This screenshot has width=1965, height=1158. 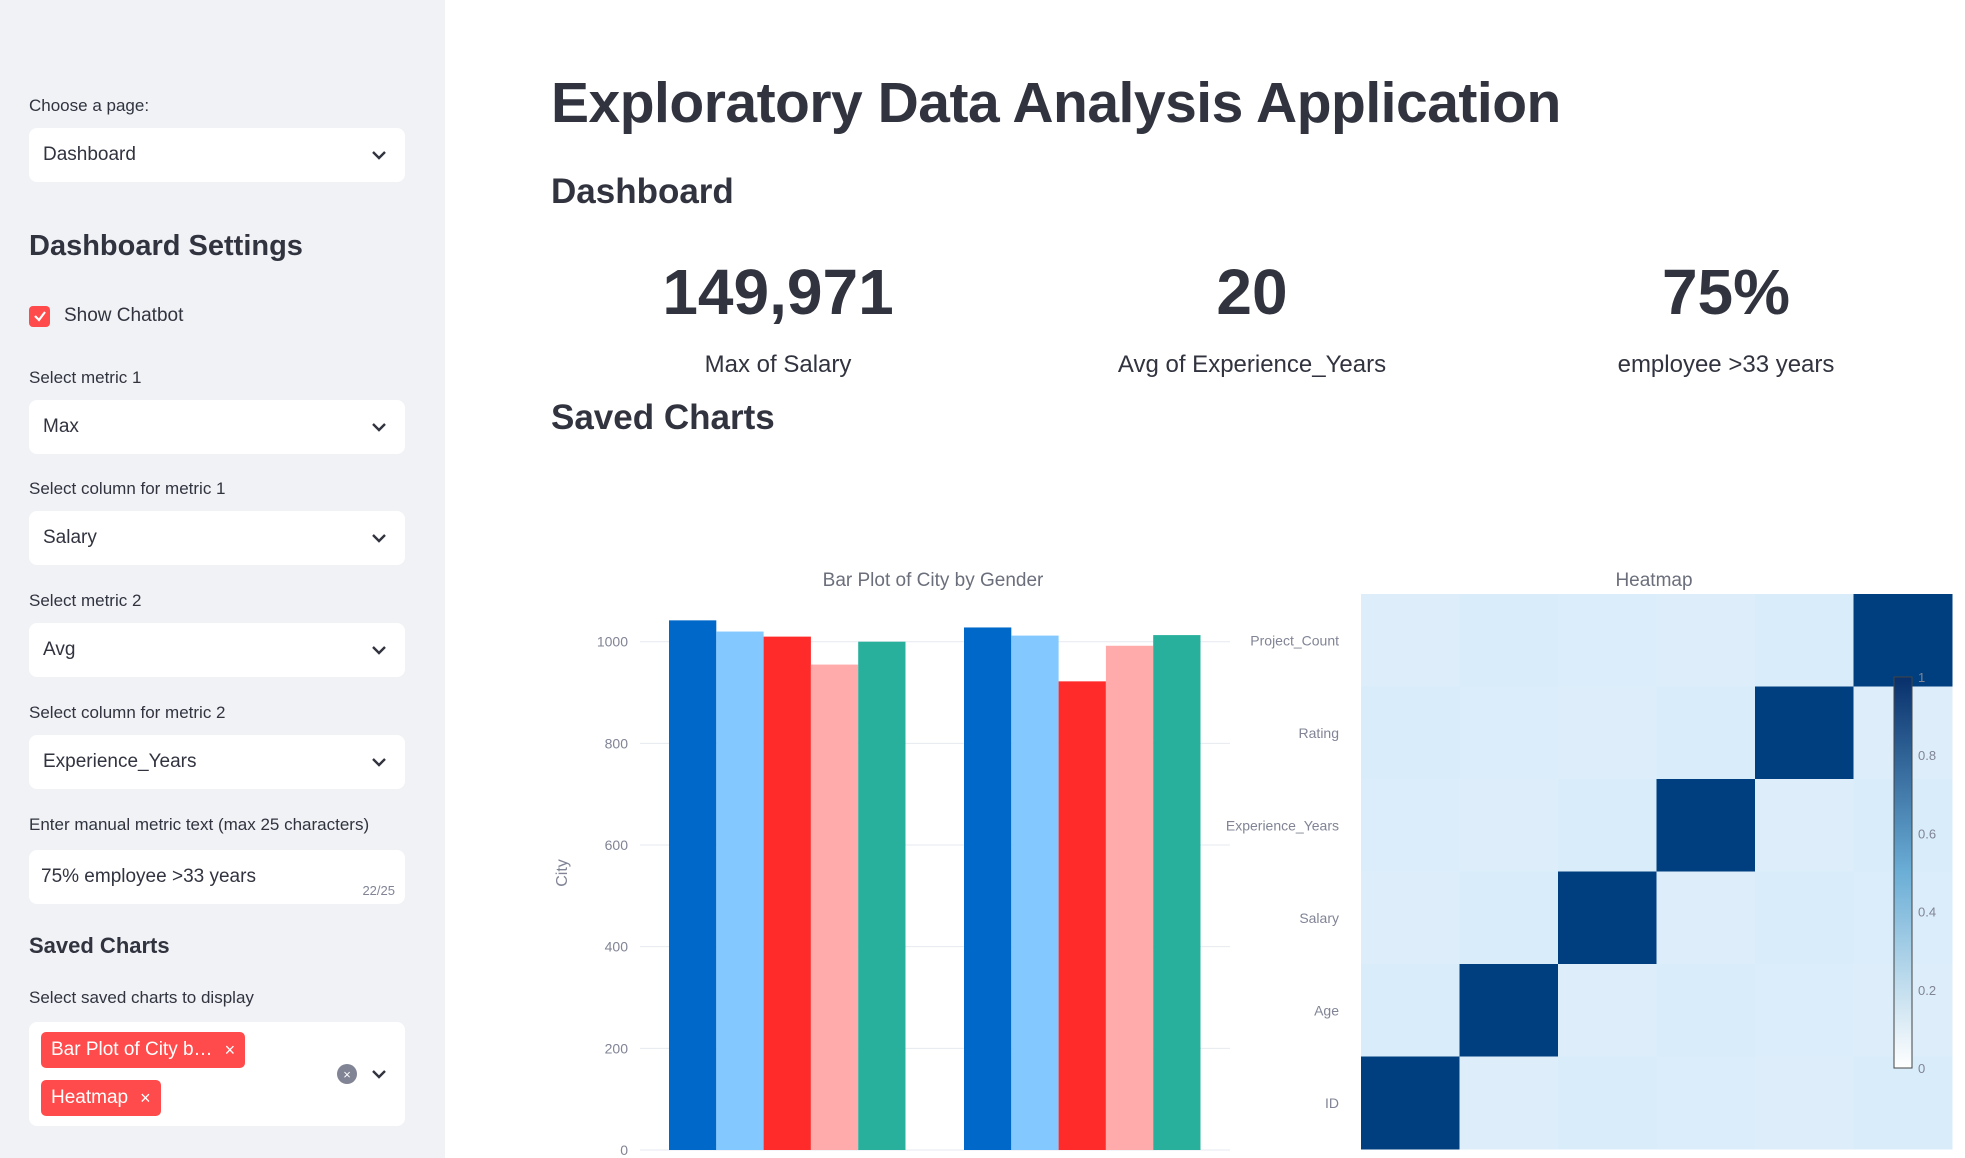 What do you see at coordinates (1653, 580) in the screenshot?
I see `heatmap-title: Heatmap` at bounding box center [1653, 580].